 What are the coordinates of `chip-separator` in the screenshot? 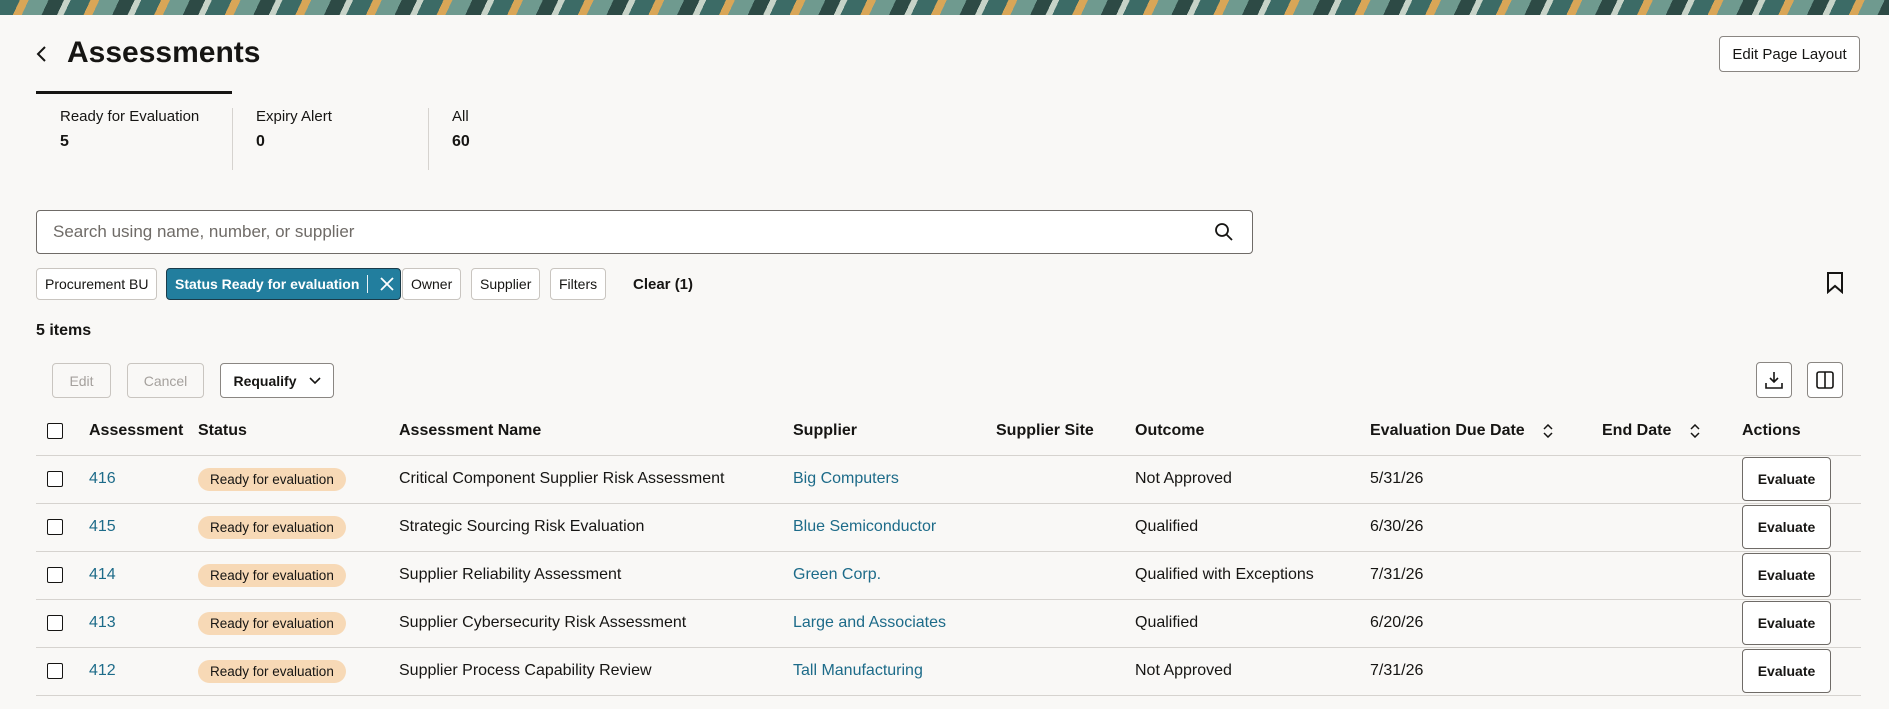 It's located at (368, 284).